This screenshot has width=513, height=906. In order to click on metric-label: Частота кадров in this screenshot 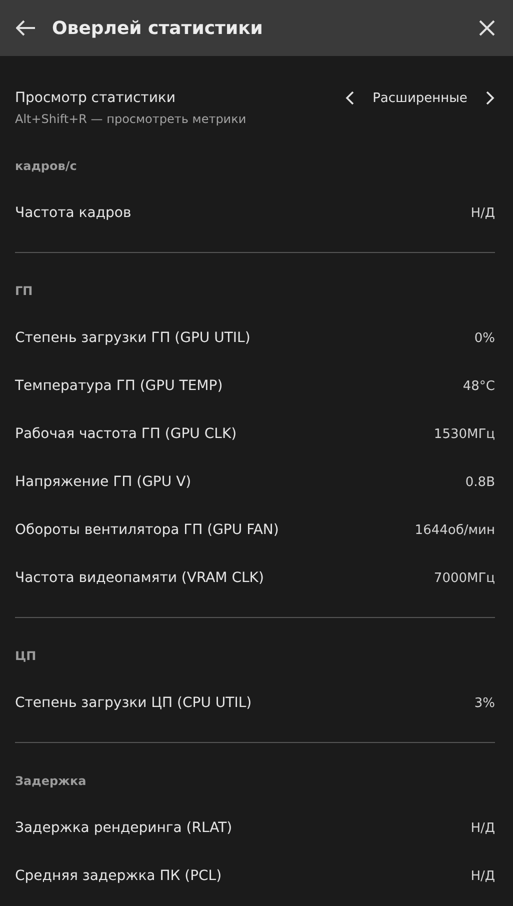, I will do `click(73, 213)`.